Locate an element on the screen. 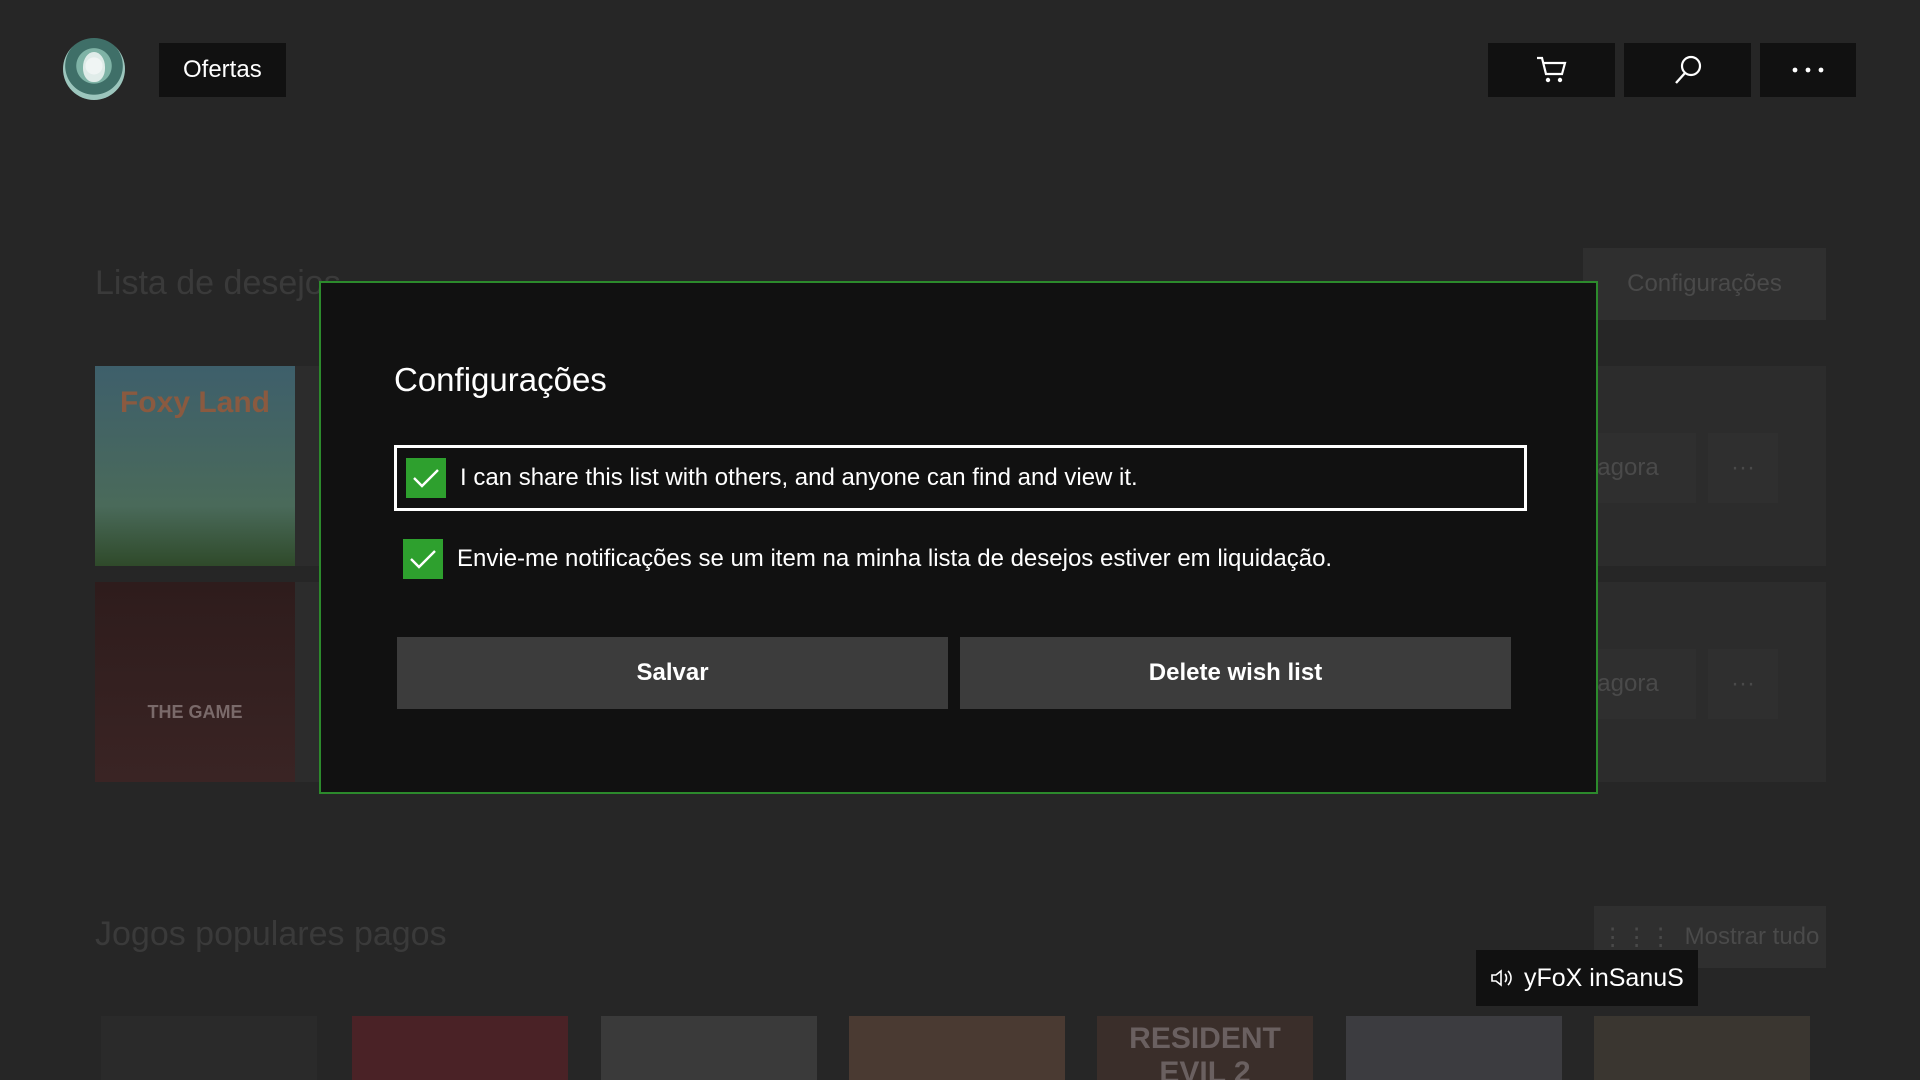  speaking-toast: yFoX inSanuS is located at coordinates (1587, 978).